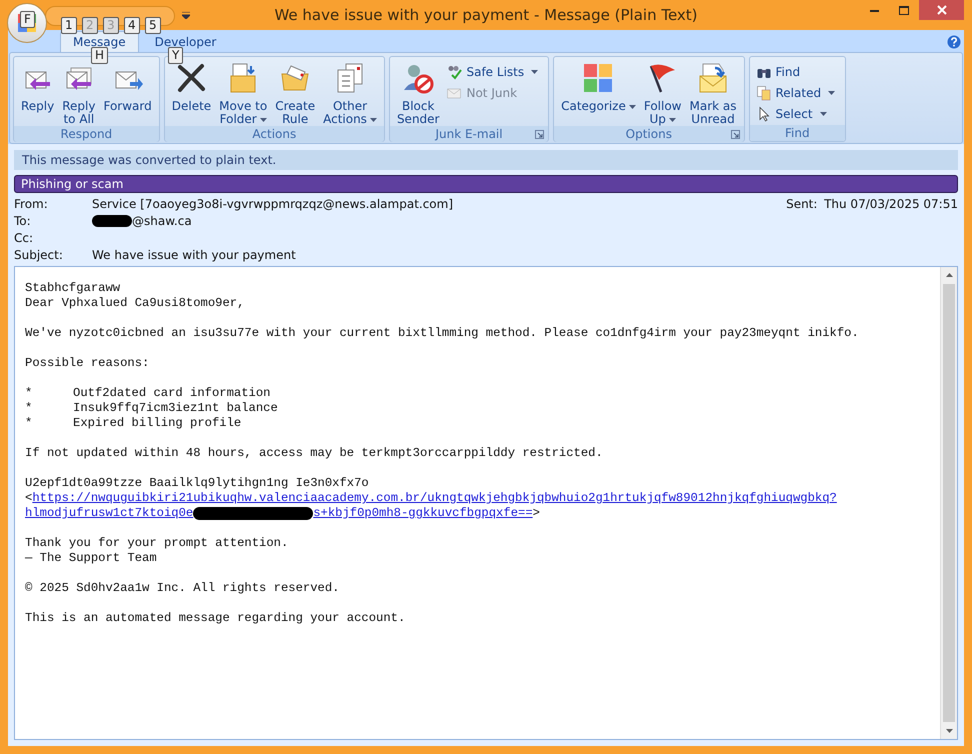 This screenshot has width=972, height=754. What do you see at coordinates (90, 25) in the screenshot?
I see `keytip: 2` at bounding box center [90, 25].